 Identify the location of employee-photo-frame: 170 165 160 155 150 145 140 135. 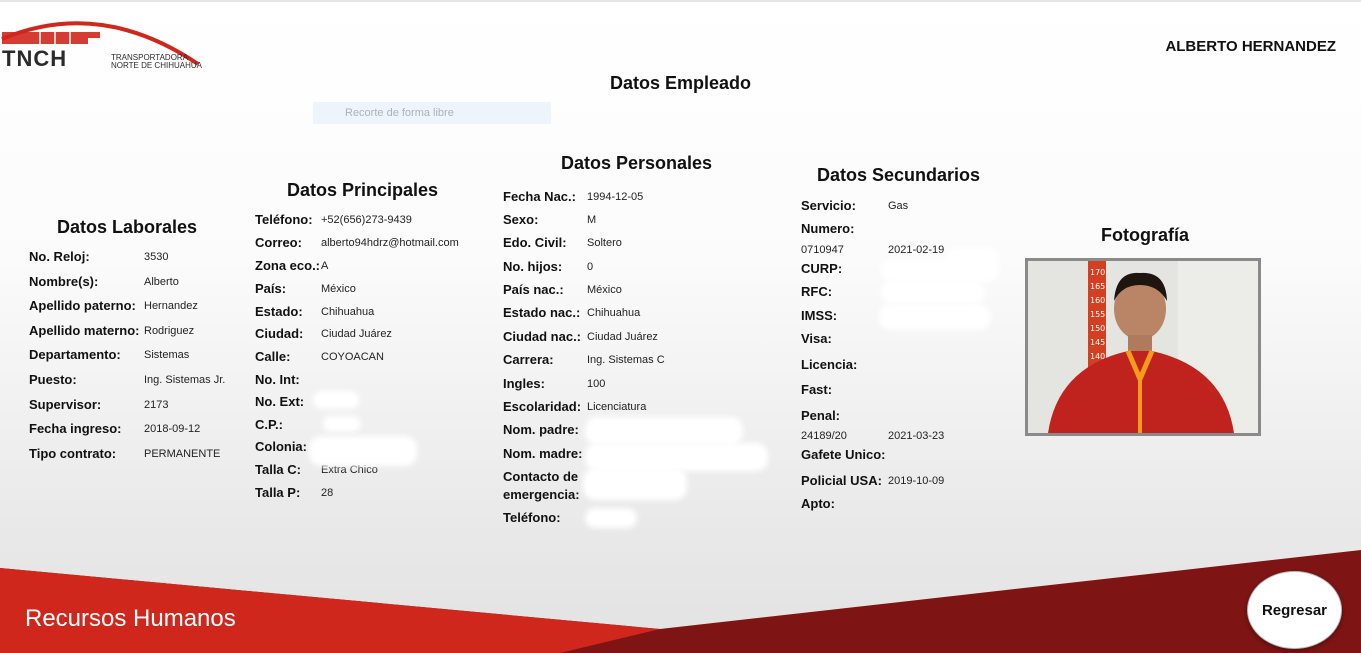
(1143, 347).